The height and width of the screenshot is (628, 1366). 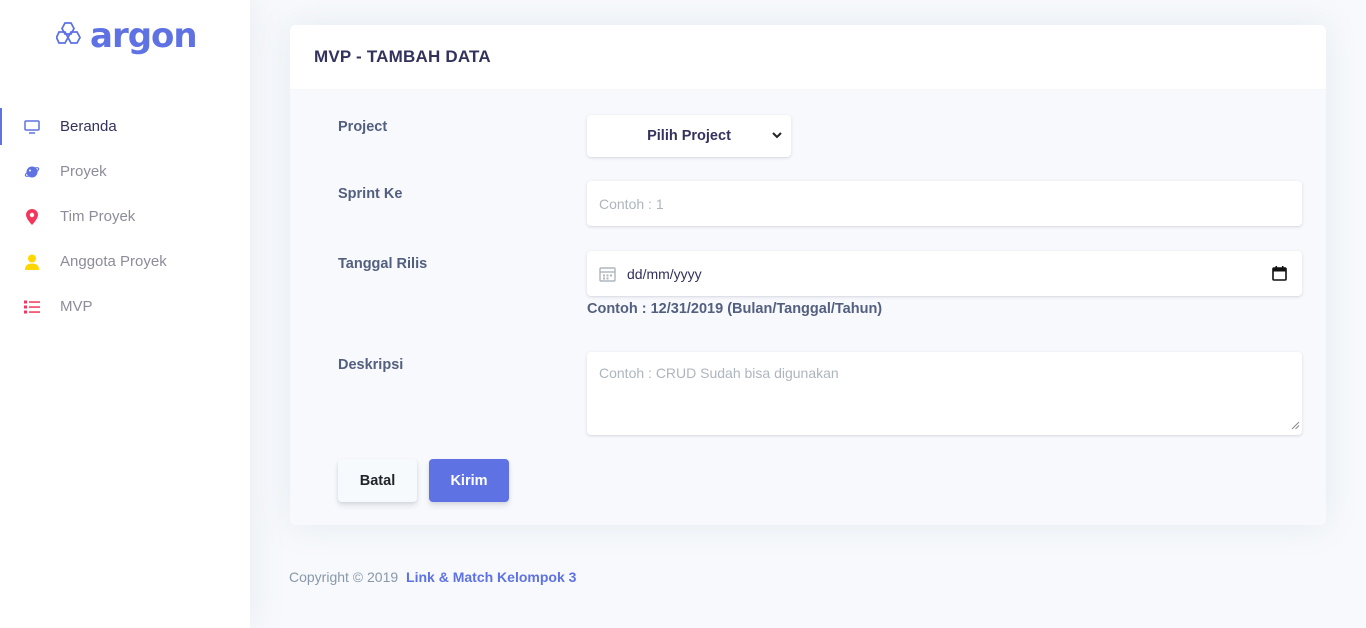 What do you see at coordinates (944, 203) in the screenshot?
I see `sprint-input: Contoh : 1` at bounding box center [944, 203].